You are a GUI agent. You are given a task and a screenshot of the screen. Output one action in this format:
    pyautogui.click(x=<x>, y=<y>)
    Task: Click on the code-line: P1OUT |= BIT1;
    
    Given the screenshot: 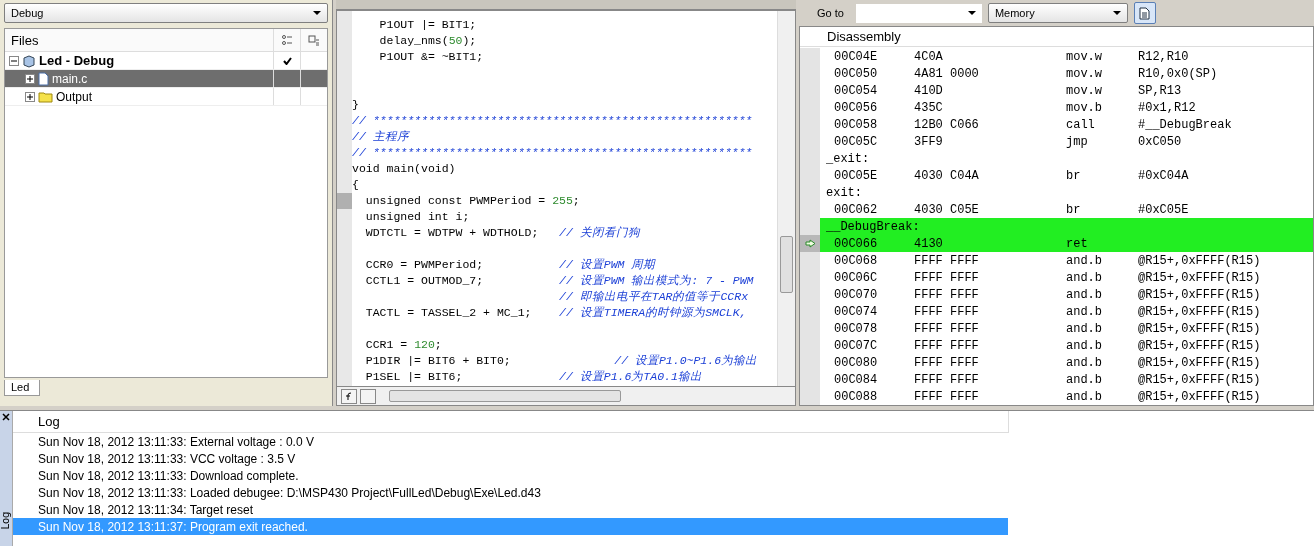 What is the action you would take?
    pyautogui.click(x=428, y=25)
    